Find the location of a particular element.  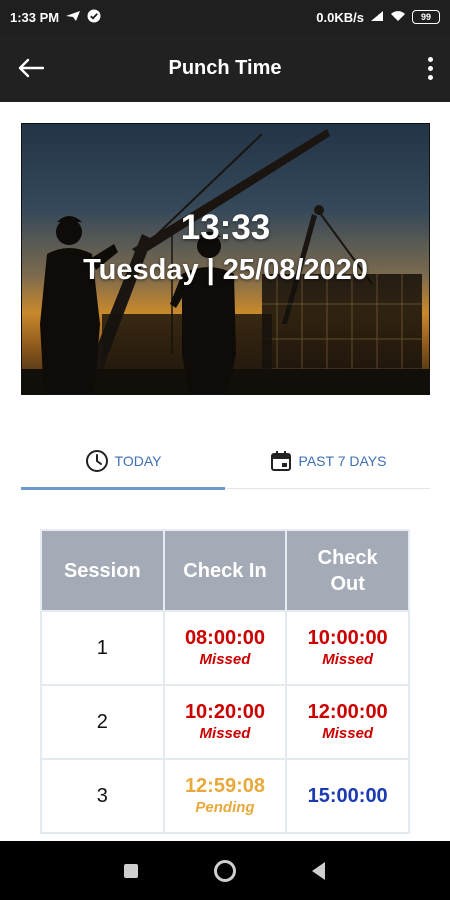

more-options-button is located at coordinates (430, 68).